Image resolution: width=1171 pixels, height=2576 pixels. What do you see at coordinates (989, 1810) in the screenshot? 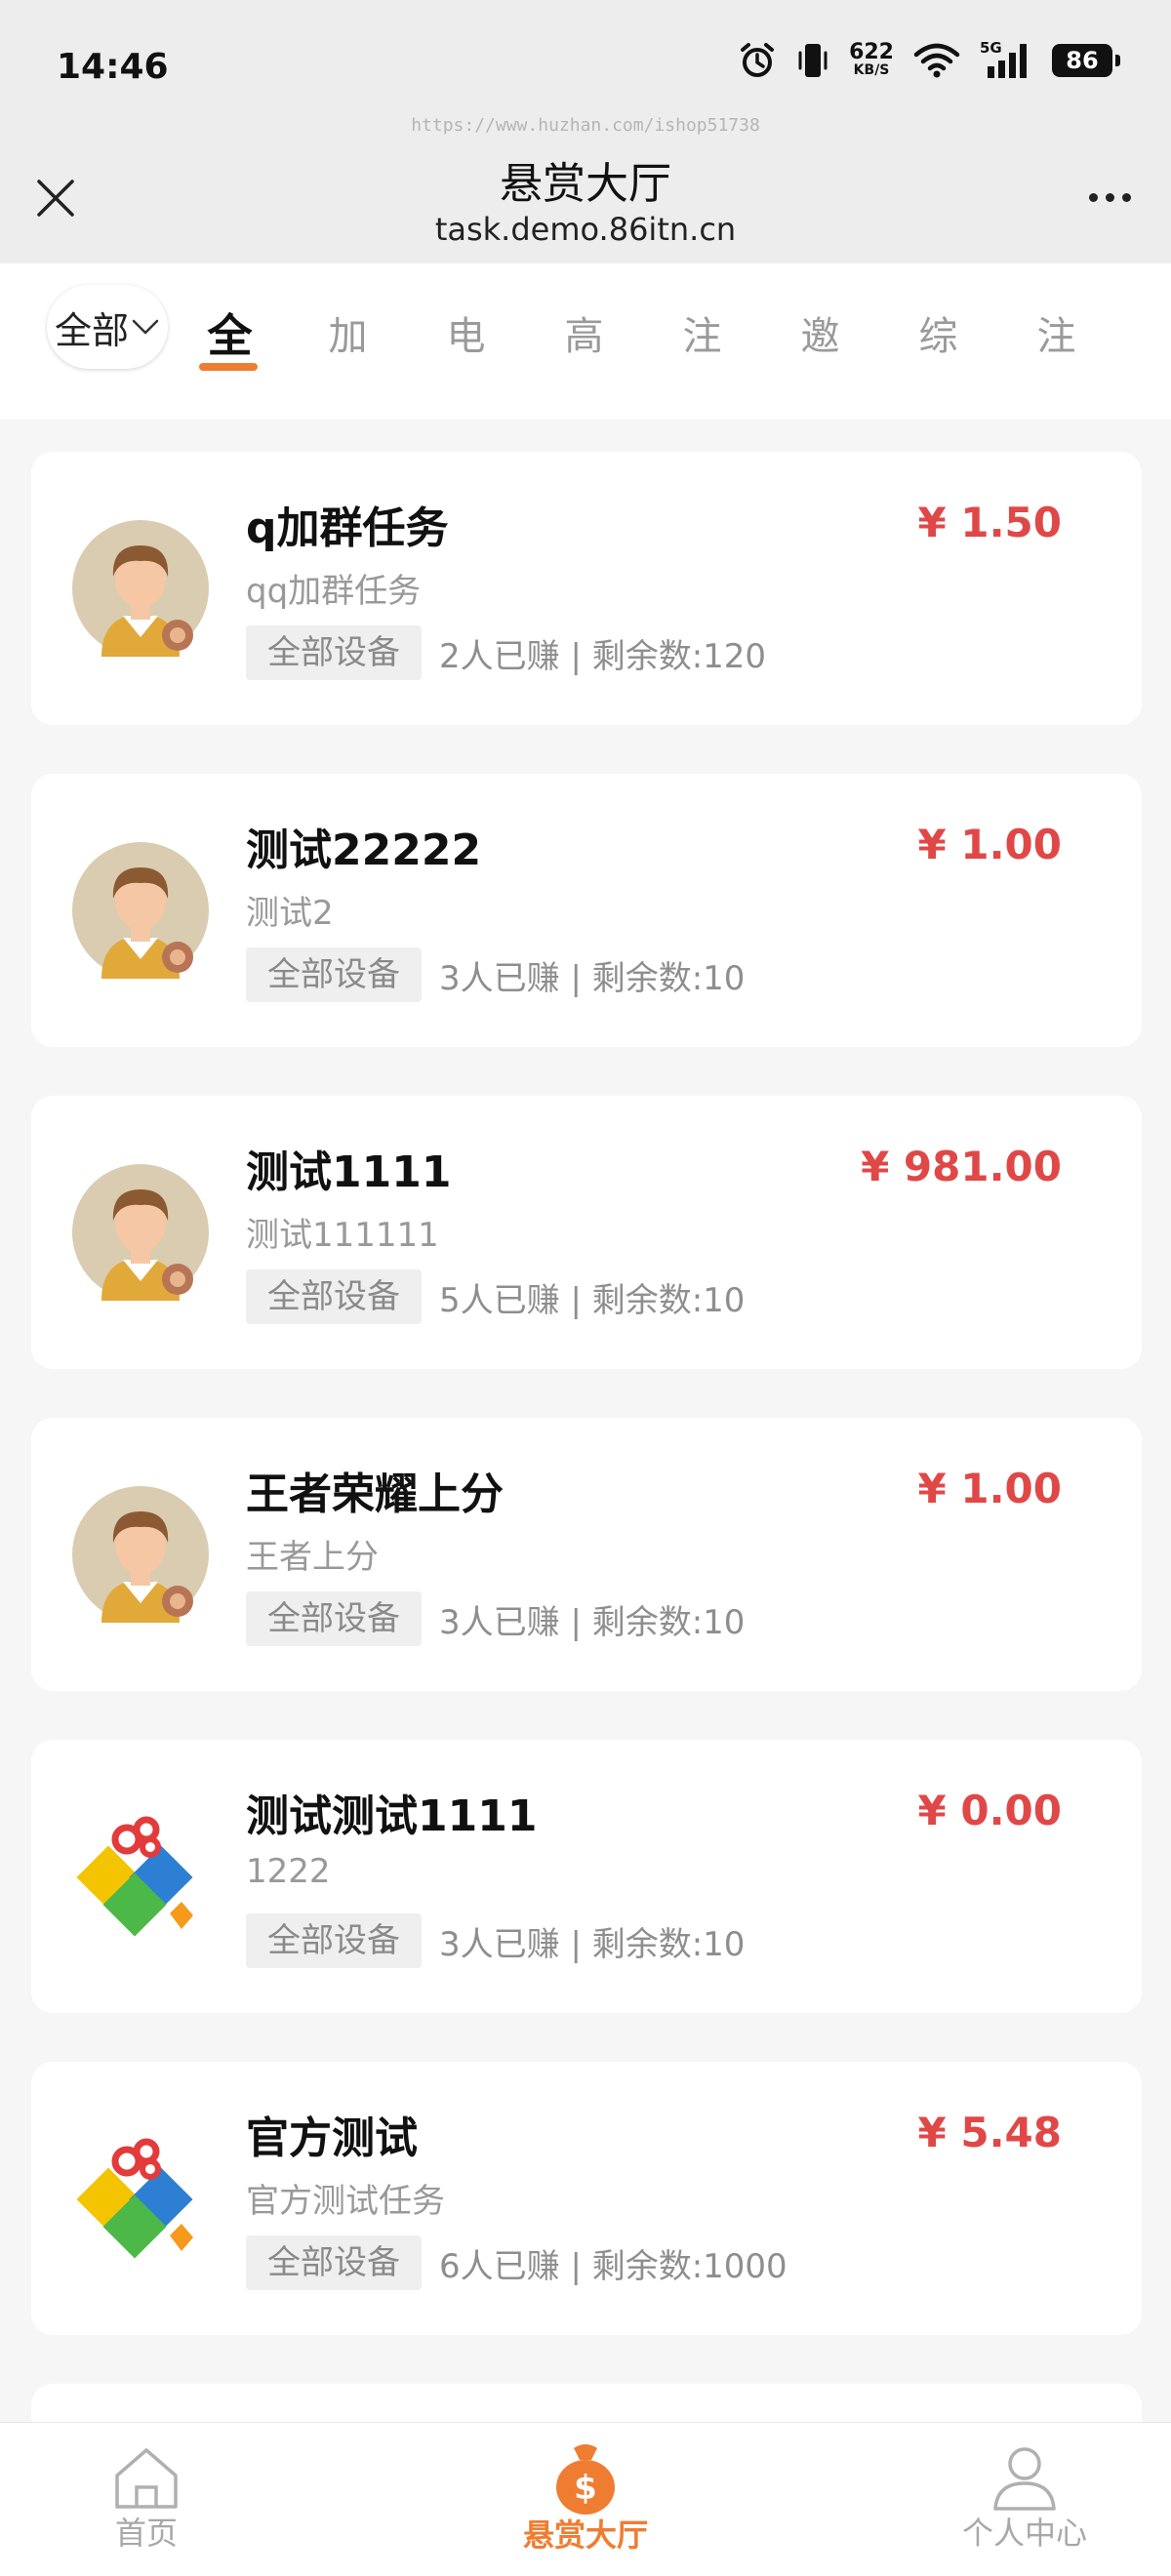
I see `task-price: ¥ 0.00` at bounding box center [989, 1810].